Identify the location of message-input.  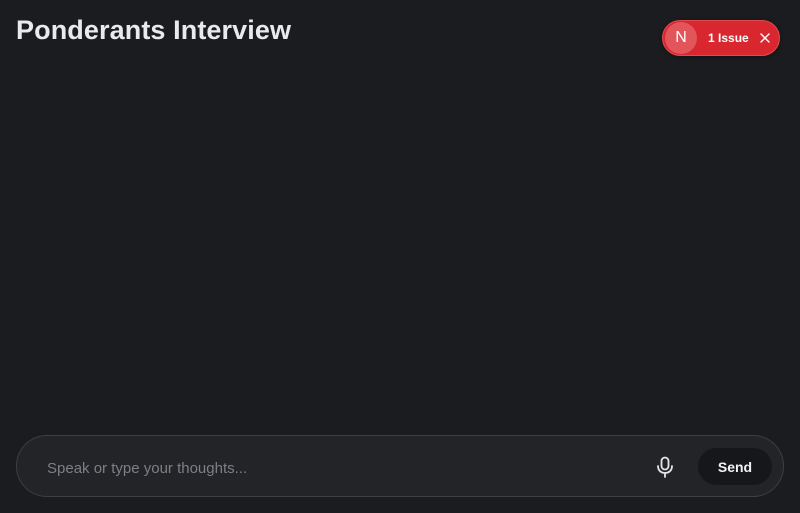
(337, 468).